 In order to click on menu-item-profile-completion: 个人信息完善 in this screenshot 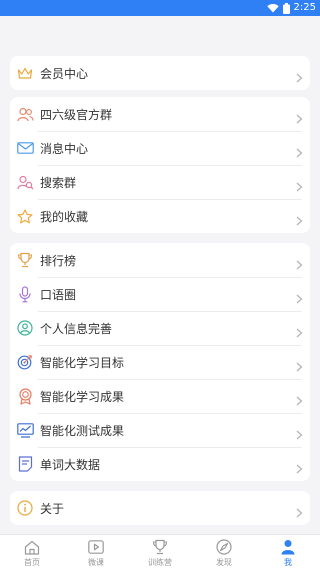, I will do `click(160, 328)`.